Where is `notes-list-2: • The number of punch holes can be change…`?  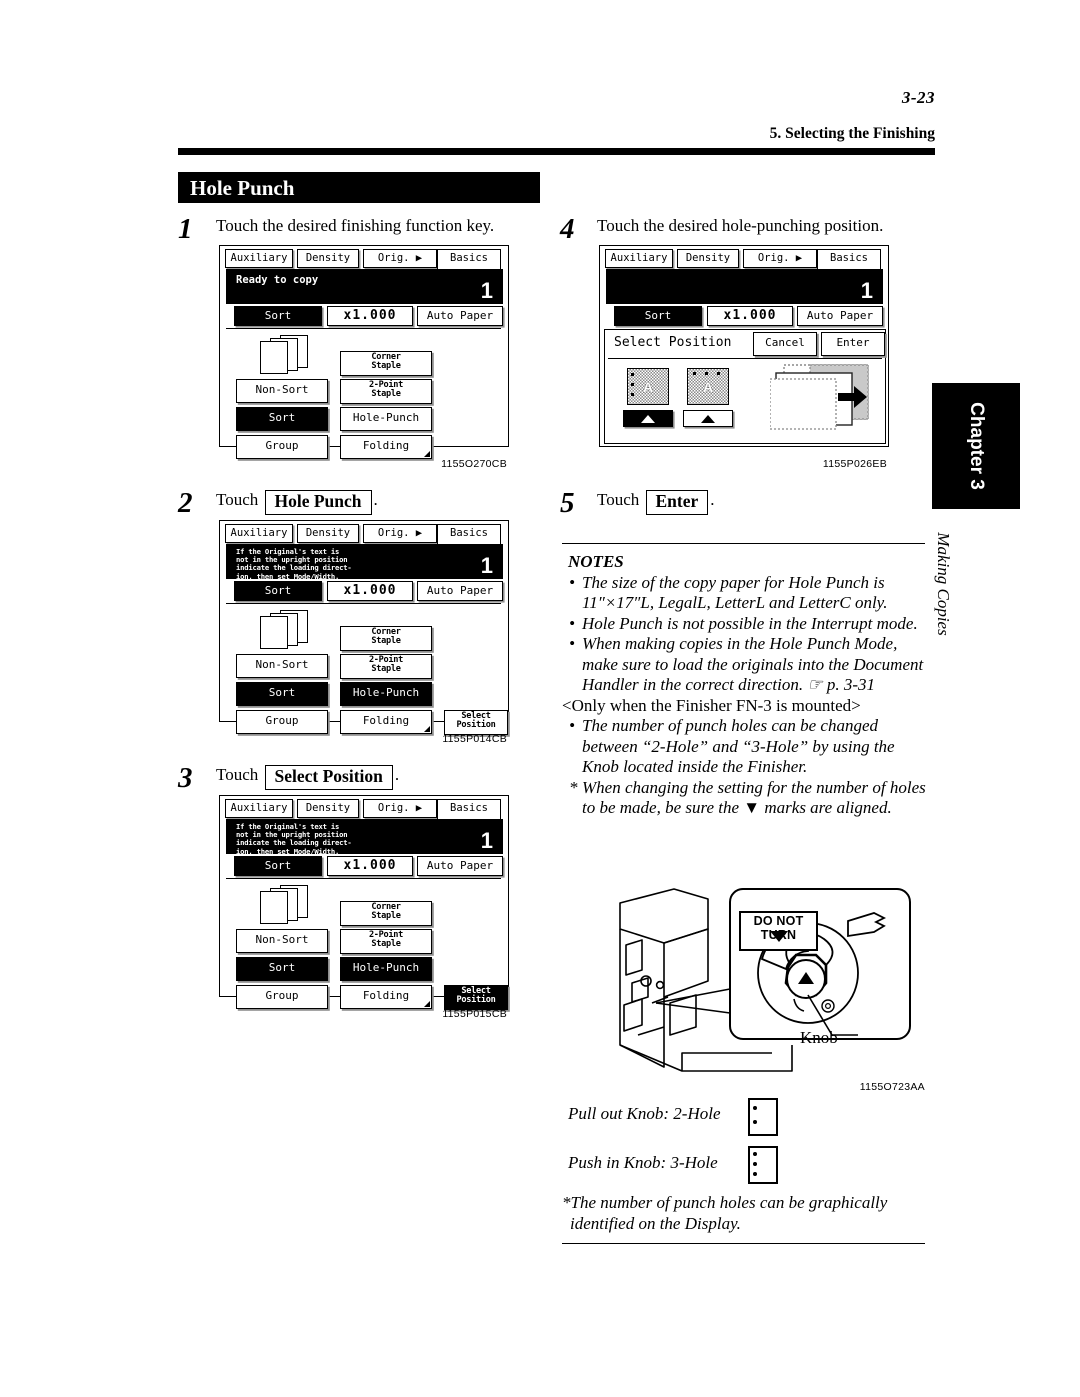
notes-list-2: • The number of punch holes can be change… is located at coordinates (748, 767).